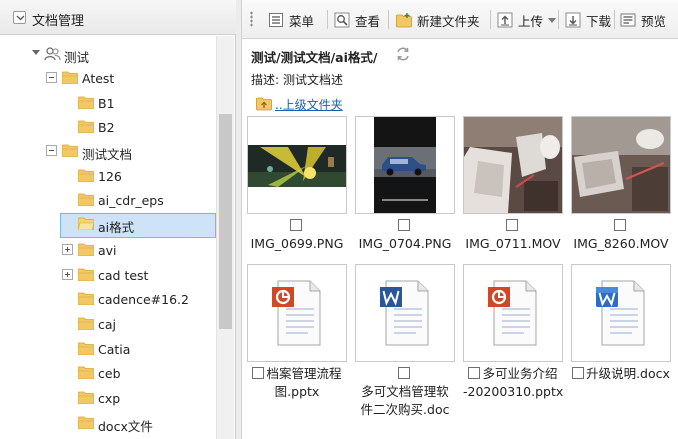  I want to click on file-name: 件二次购买.doc, so click(405, 409).